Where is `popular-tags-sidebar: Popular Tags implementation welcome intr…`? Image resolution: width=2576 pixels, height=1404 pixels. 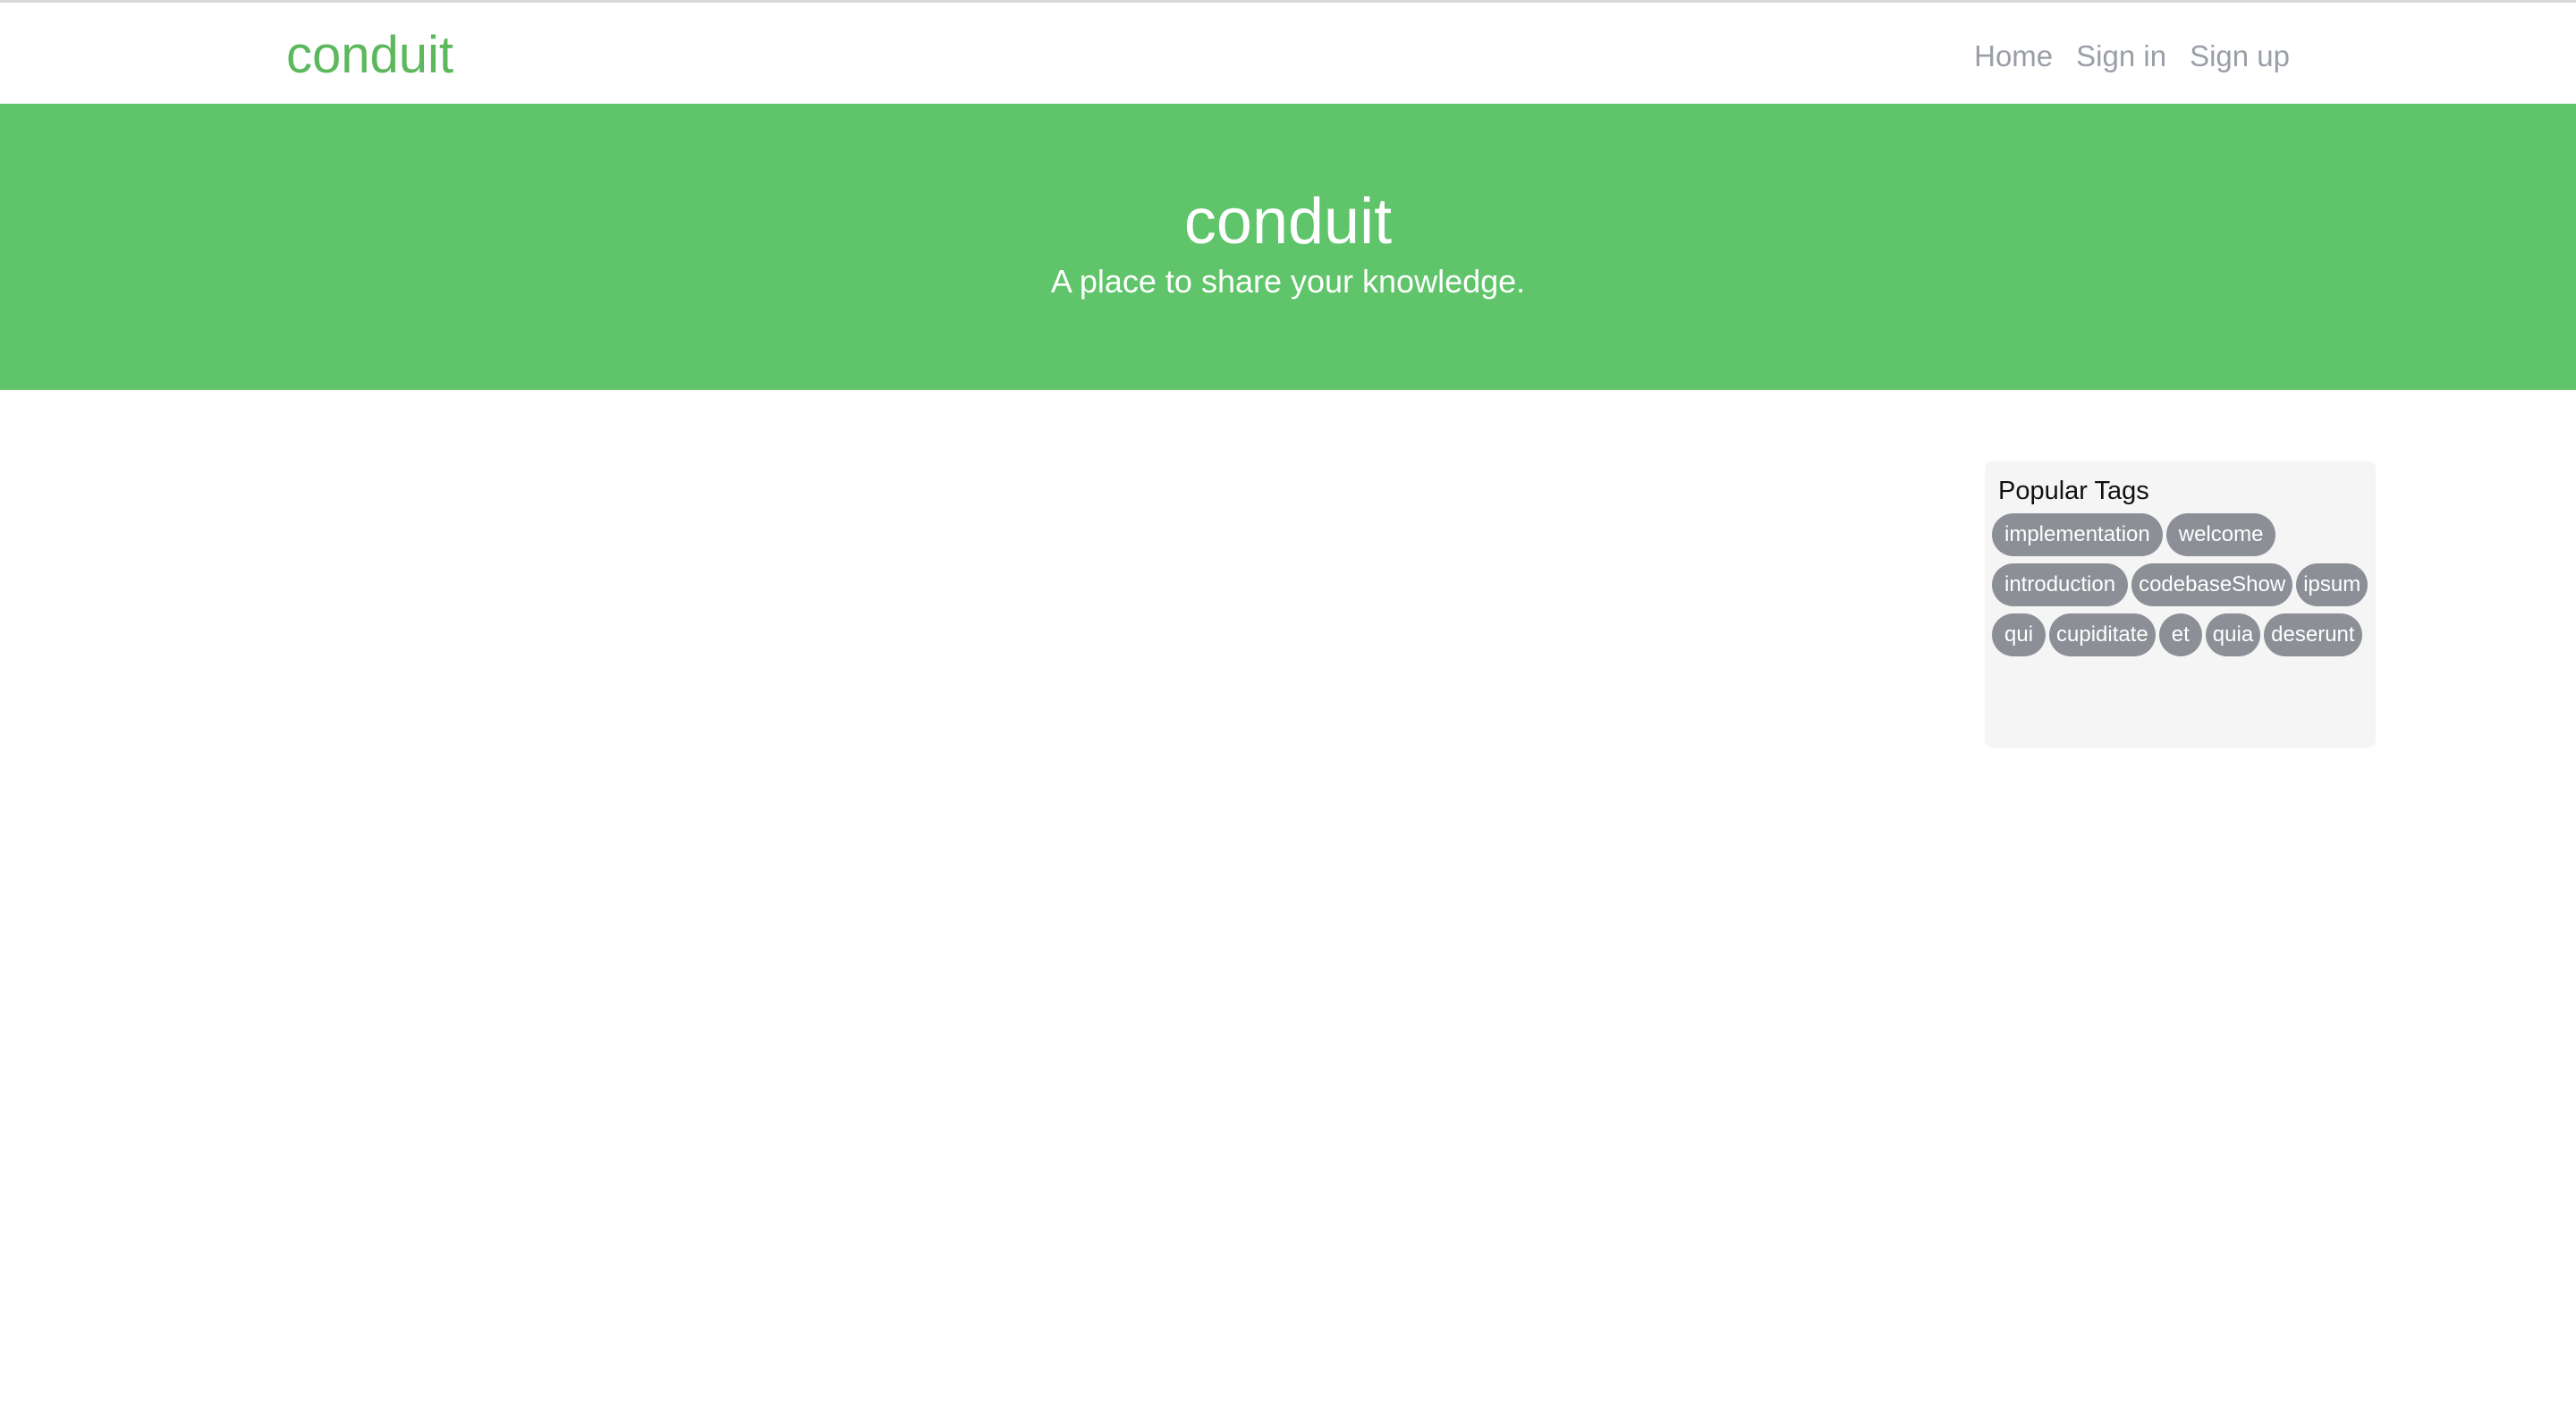
popular-tags-sidebar: Popular Tags implementation welcome intr… is located at coordinates (2180, 605).